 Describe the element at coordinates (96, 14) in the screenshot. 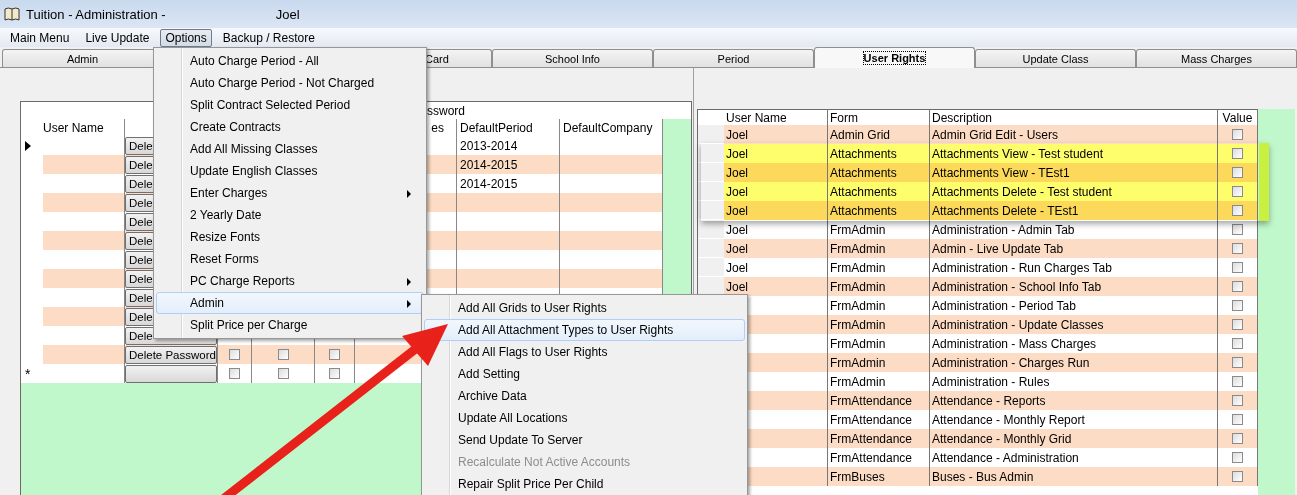

I see `window-title: Tuition - Administration -` at that location.